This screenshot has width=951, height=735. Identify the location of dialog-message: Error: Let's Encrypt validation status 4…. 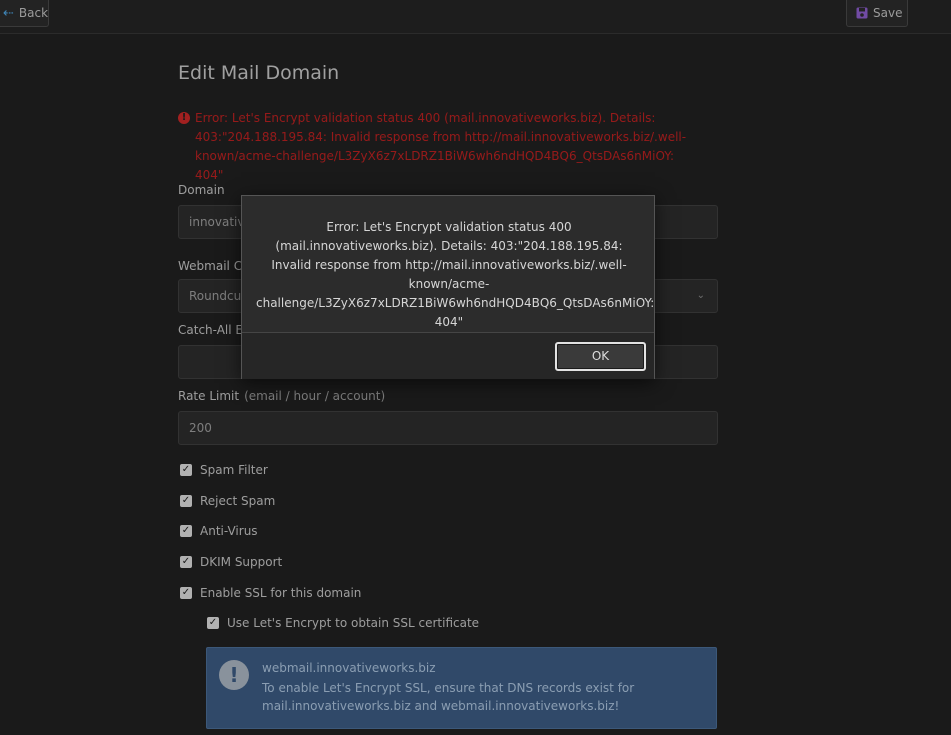
(455, 274).